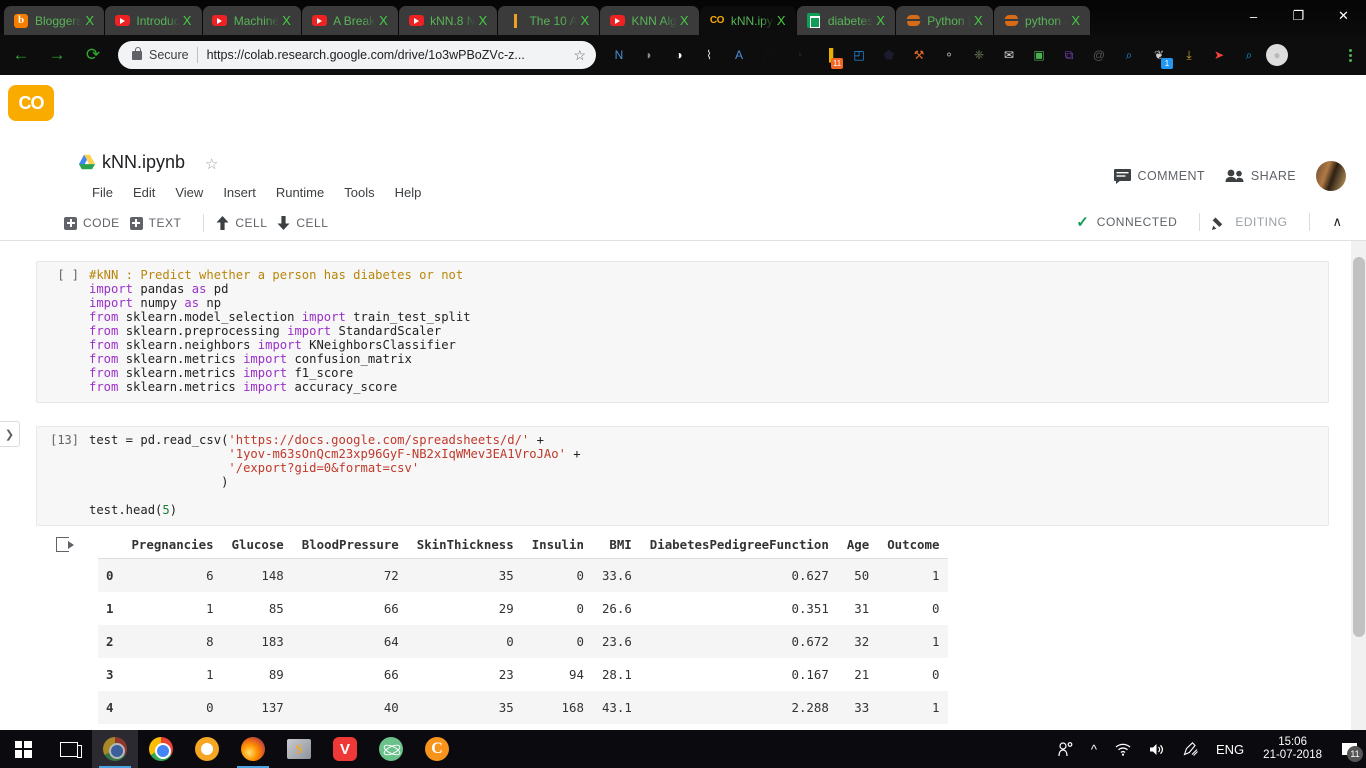 The width and height of the screenshot is (1366, 768). What do you see at coordinates (57, 55) in the screenshot?
I see `forward-button: →` at bounding box center [57, 55].